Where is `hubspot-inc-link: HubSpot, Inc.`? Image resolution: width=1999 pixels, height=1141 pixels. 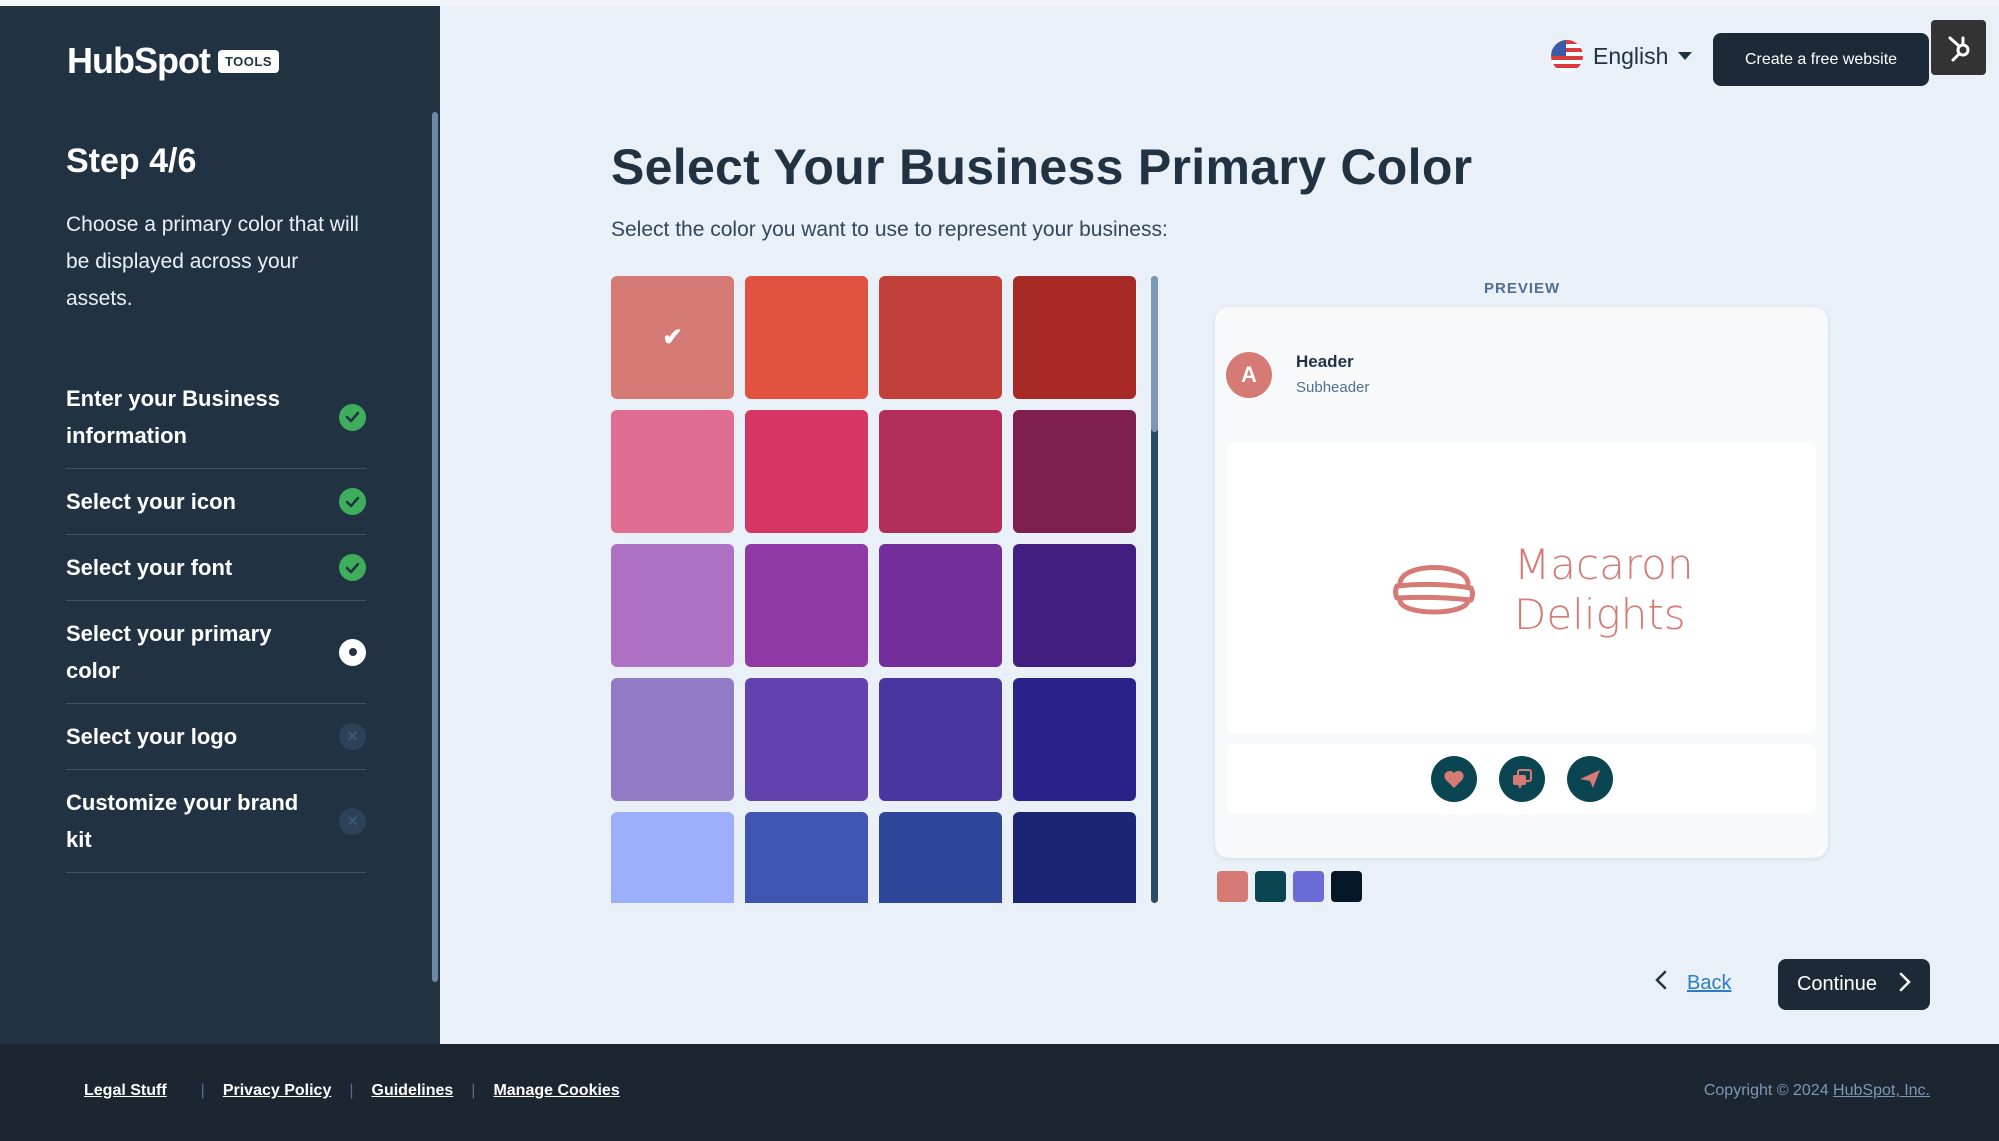 hubspot-inc-link: HubSpot, Inc. is located at coordinates (1881, 1090).